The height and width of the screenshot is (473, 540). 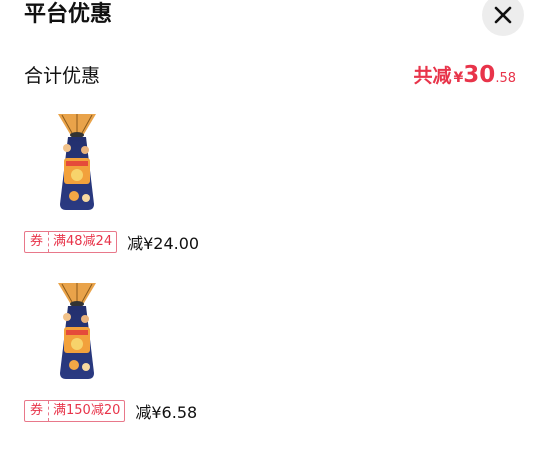 I want to click on coupon-condition: 满150减20, so click(x=87, y=410).